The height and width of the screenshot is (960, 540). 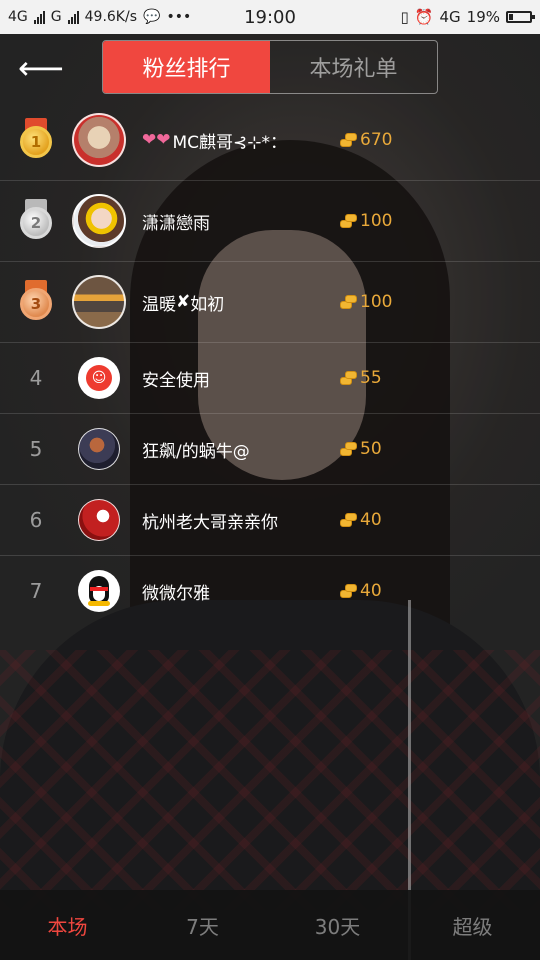 What do you see at coordinates (337, 925) in the screenshot?
I see `tab-30-days: 30天` at bounding box center [337, 925].